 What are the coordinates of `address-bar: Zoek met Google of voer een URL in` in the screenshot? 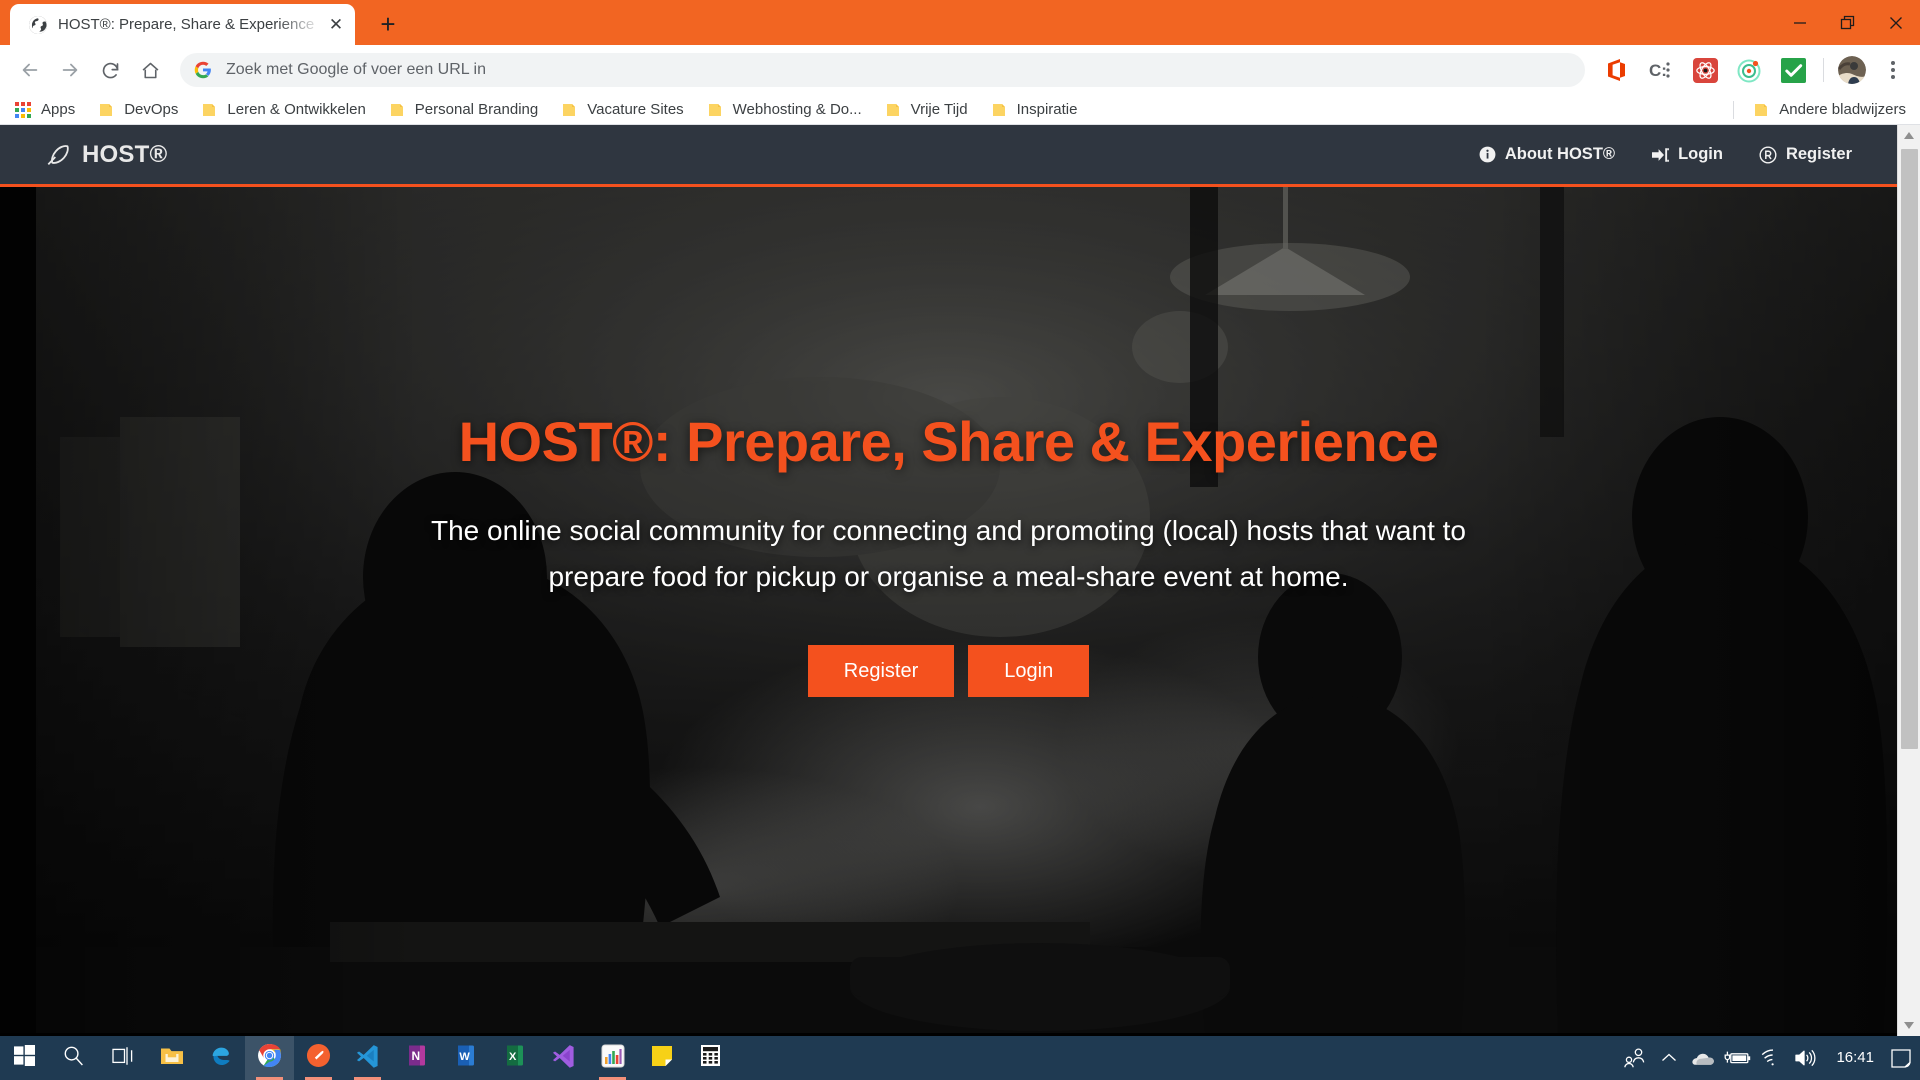 It's located at (882, 70).